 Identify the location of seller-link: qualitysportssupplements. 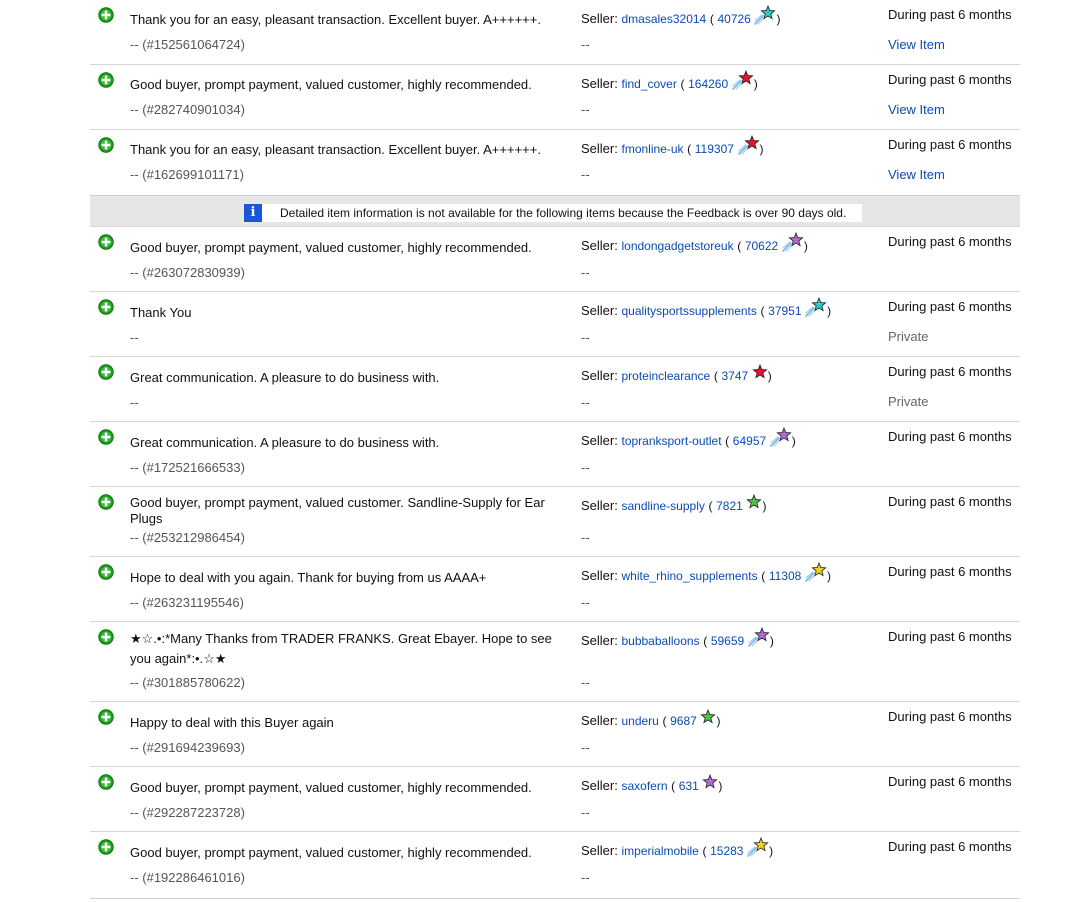
(688, 311).